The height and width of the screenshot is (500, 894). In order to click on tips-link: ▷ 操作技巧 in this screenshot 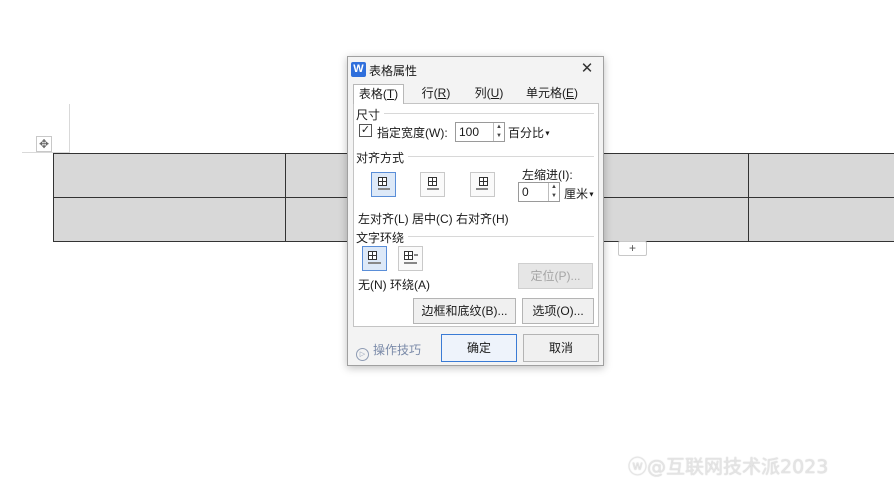, I will do `click(388, 351)`.